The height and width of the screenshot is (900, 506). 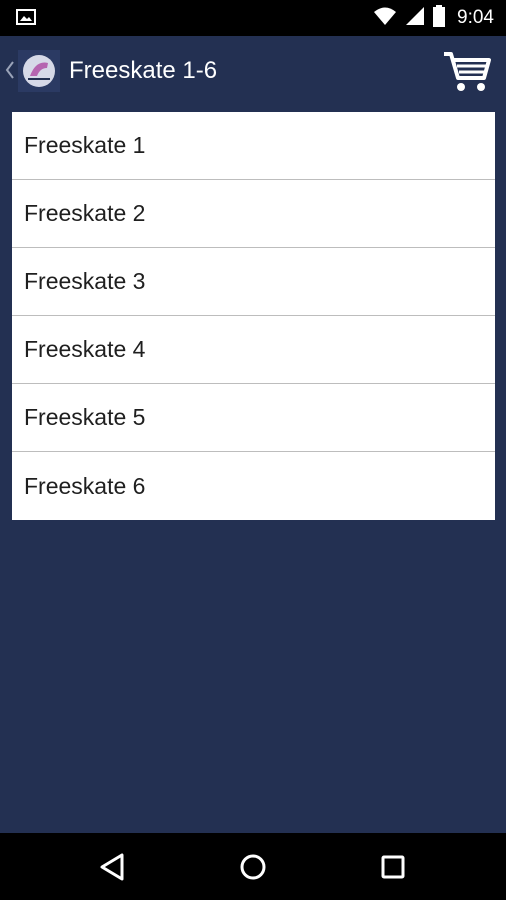 What do you see at coordinates (253, 418) in the screenshot?
I see `list-item-freeskate-5: Freeskate 5` at bounding box center [253, 418].